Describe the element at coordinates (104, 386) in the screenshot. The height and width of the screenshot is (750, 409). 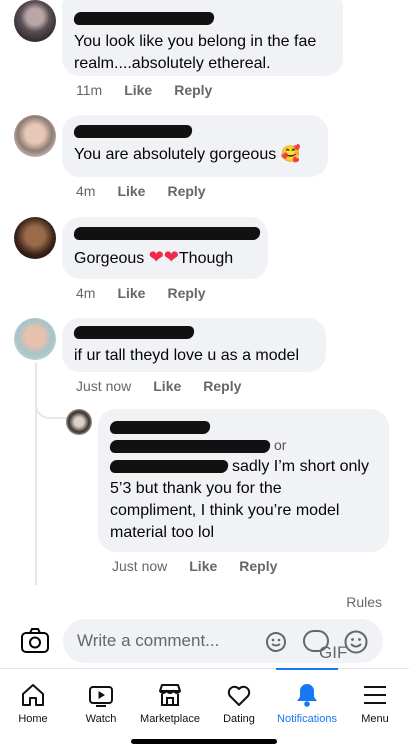
I see `comment-time: Just now` at that location.